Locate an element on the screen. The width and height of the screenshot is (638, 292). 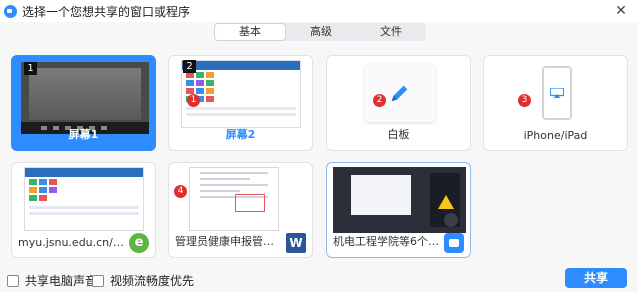
title-bar: 选择一个您想共享的窗口或程序 ✕ is located at coordinates (319, 11).